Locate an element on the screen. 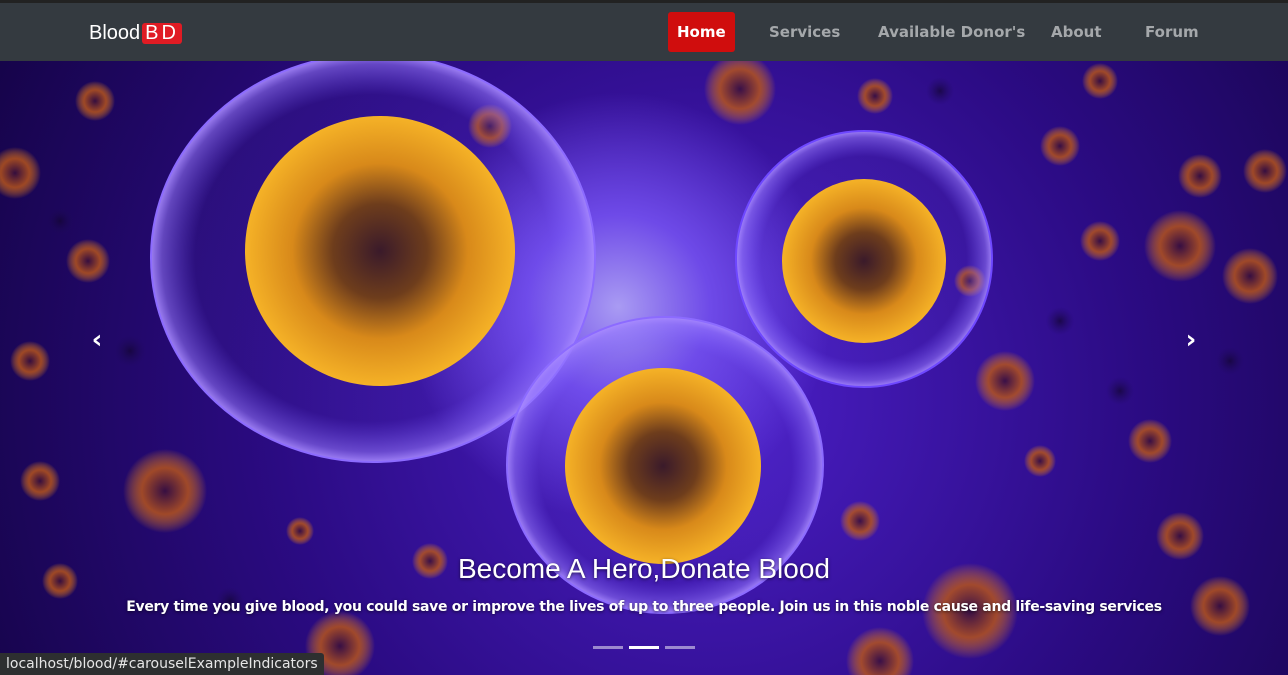 The height and width of the screenshot is (675, 1288). nav-home: Home is located at coordinates (701, 32).